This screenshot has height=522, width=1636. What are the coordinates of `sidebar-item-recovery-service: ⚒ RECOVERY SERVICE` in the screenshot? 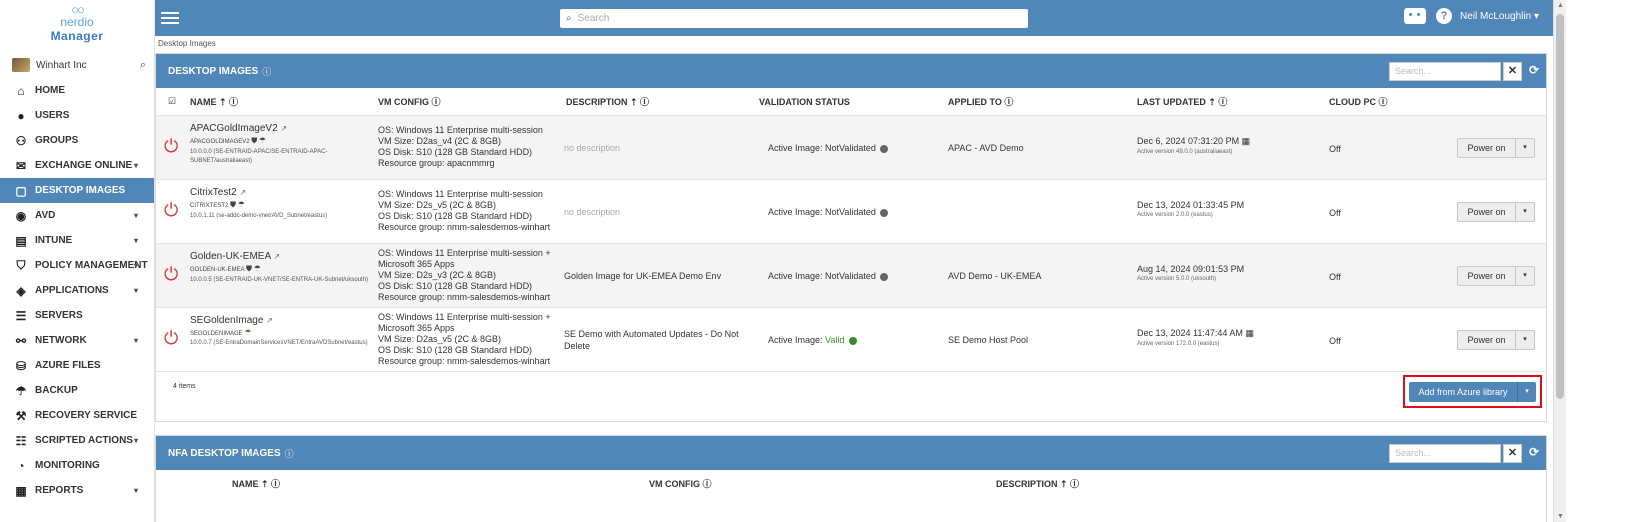 It's located at (77, 415).